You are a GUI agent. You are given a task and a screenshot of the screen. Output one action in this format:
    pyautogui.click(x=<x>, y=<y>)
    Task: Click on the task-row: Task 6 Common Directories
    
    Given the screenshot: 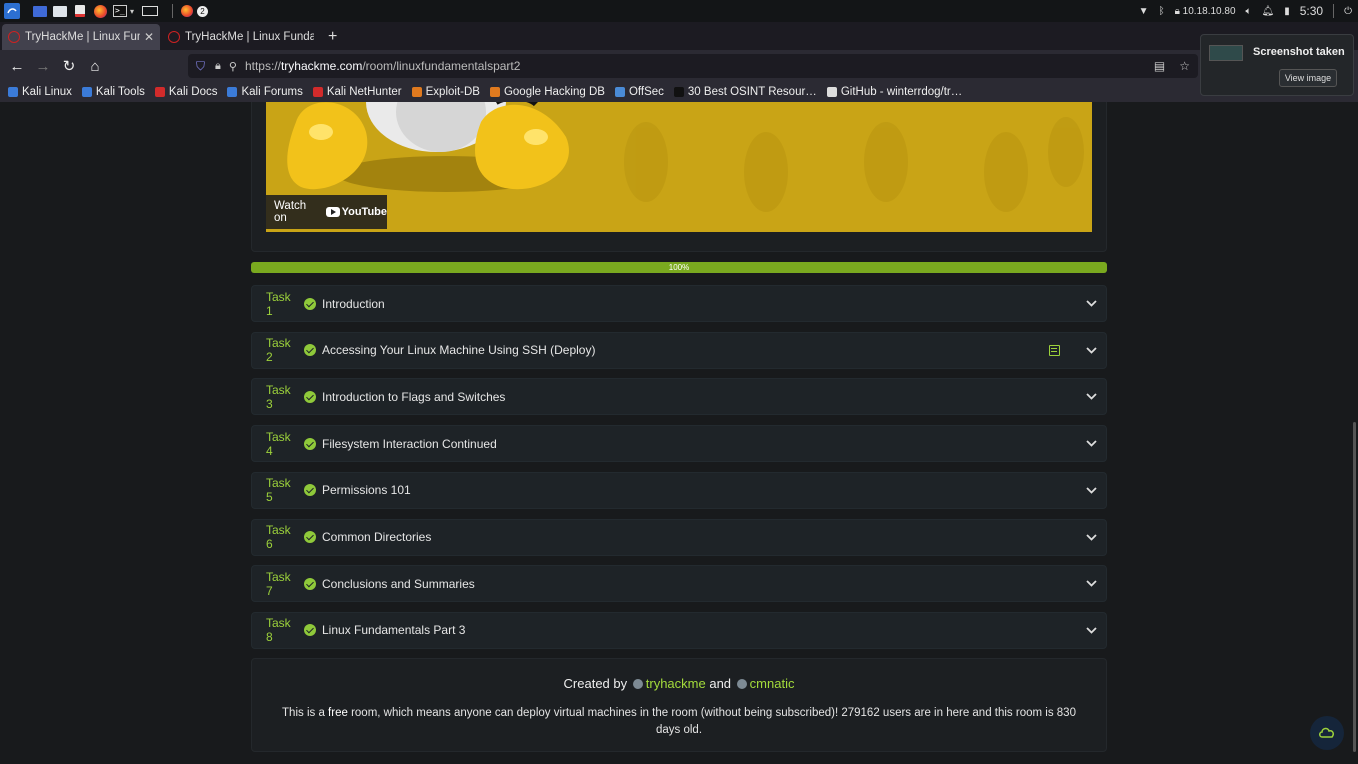 What is the action you would take?
    pyautogui.click(x=679, y=537)
    